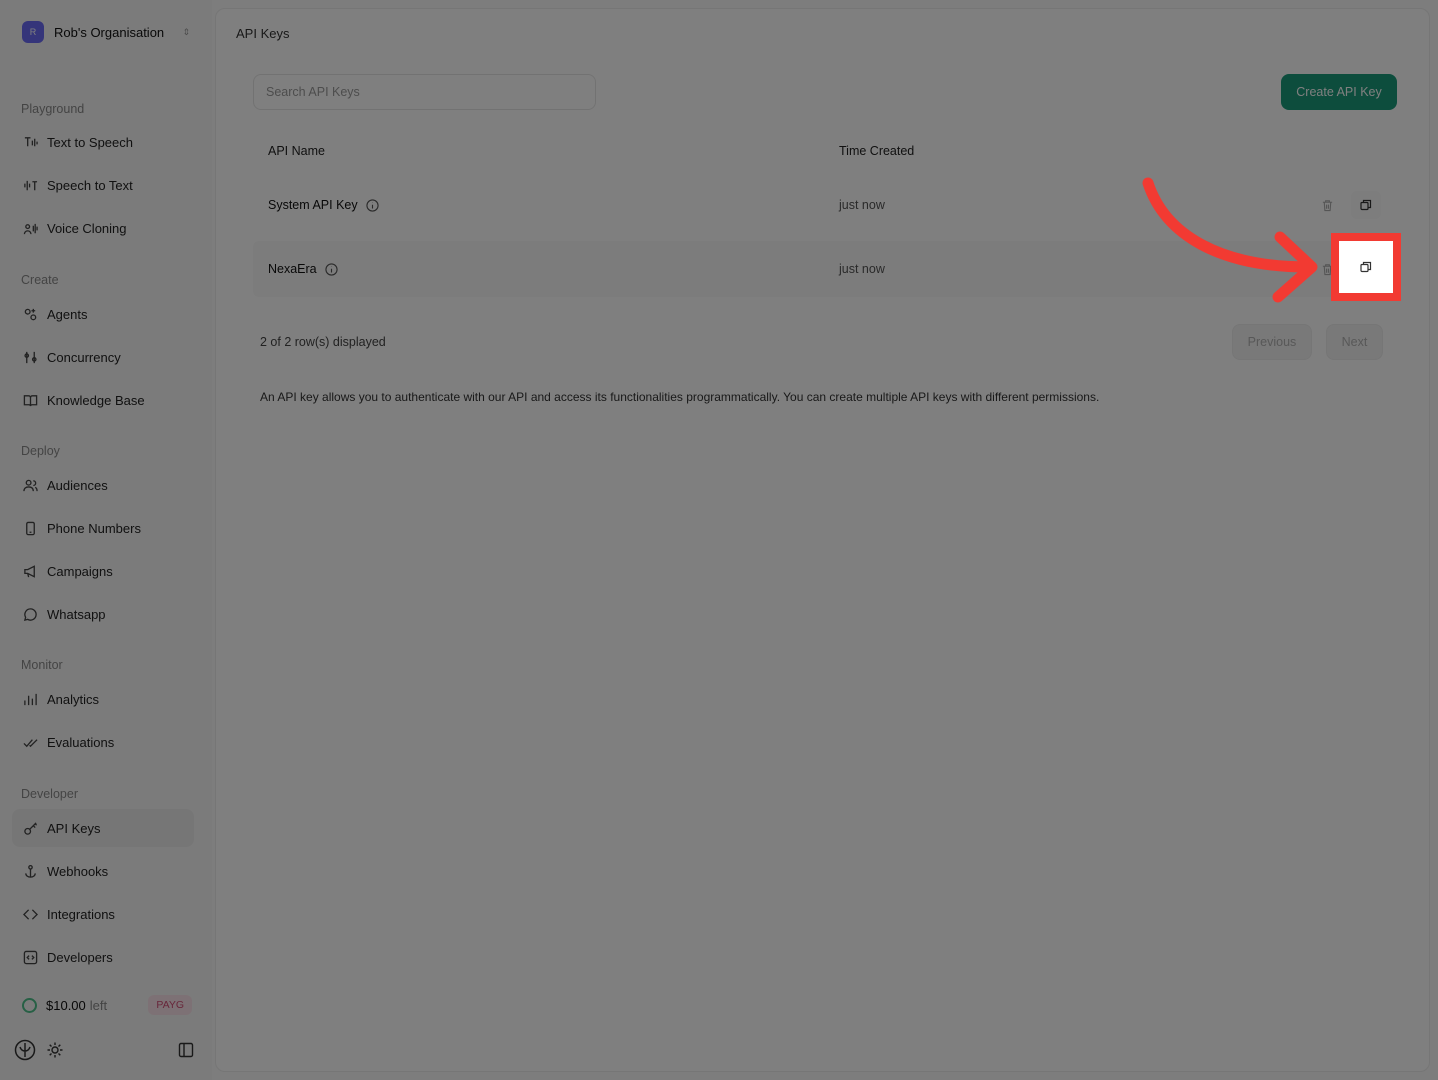  I want to click on sidebar-item-analytics: Analytics, so click(103, 699).